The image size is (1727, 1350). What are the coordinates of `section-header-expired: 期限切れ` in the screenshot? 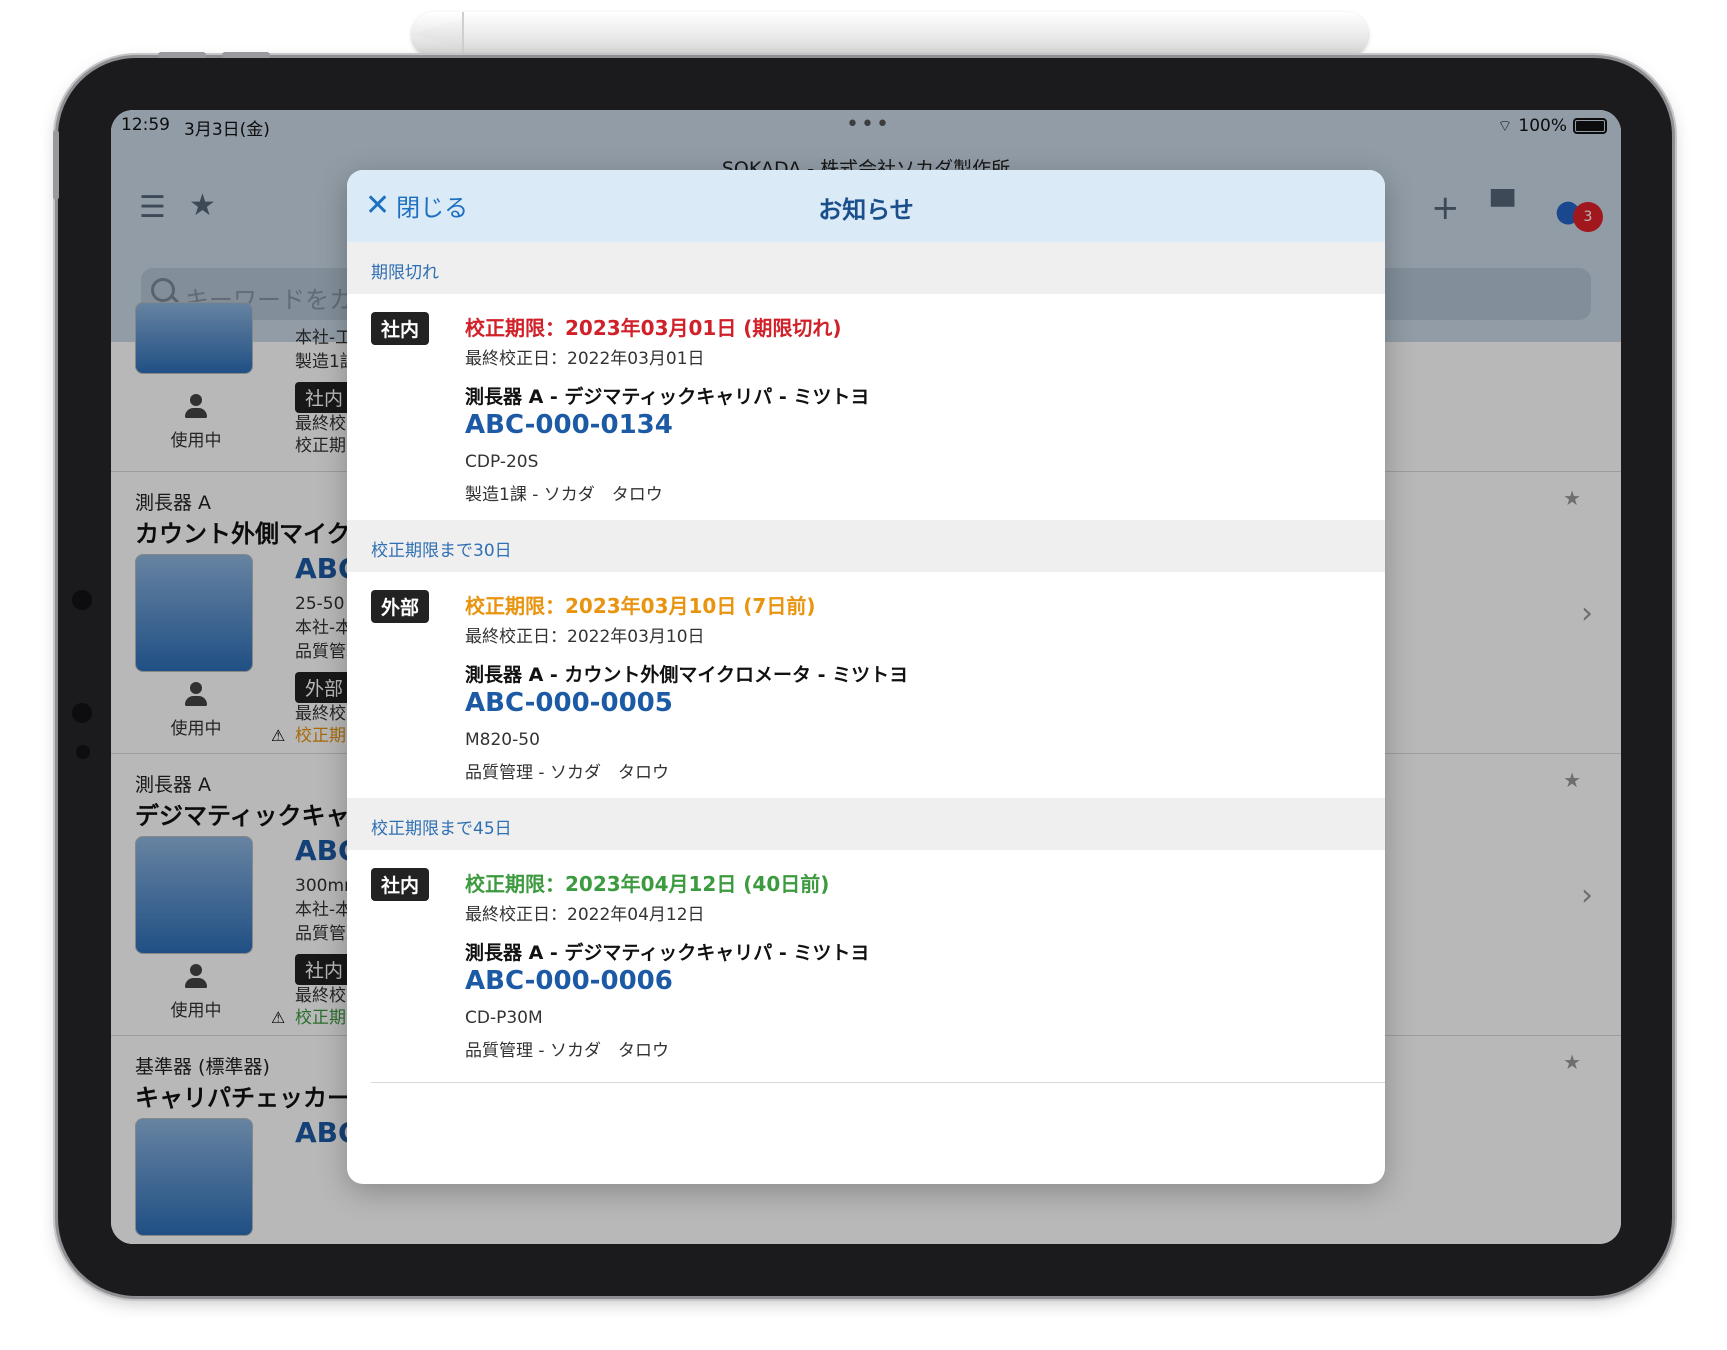 It's located at (866, 268).